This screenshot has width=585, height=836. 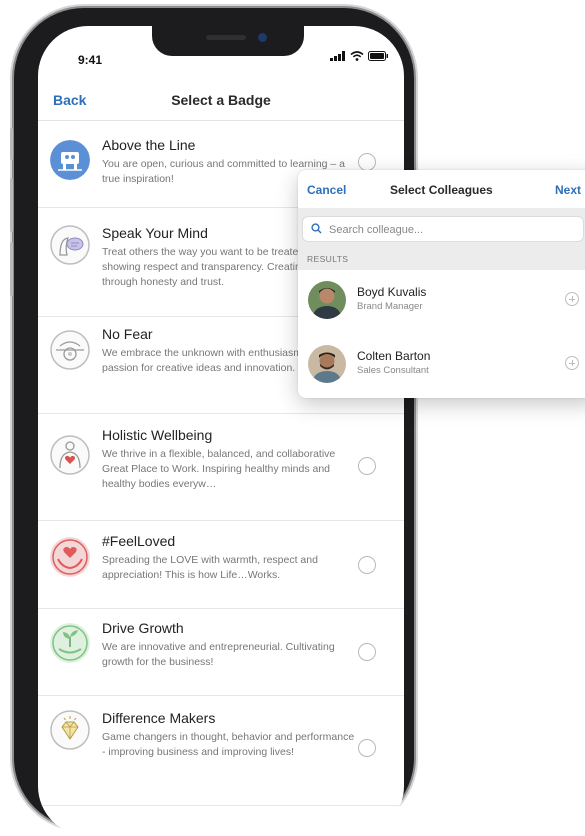 I want to click on colleague-name: Boyd Kuvalis, so click(x=392, y=292).